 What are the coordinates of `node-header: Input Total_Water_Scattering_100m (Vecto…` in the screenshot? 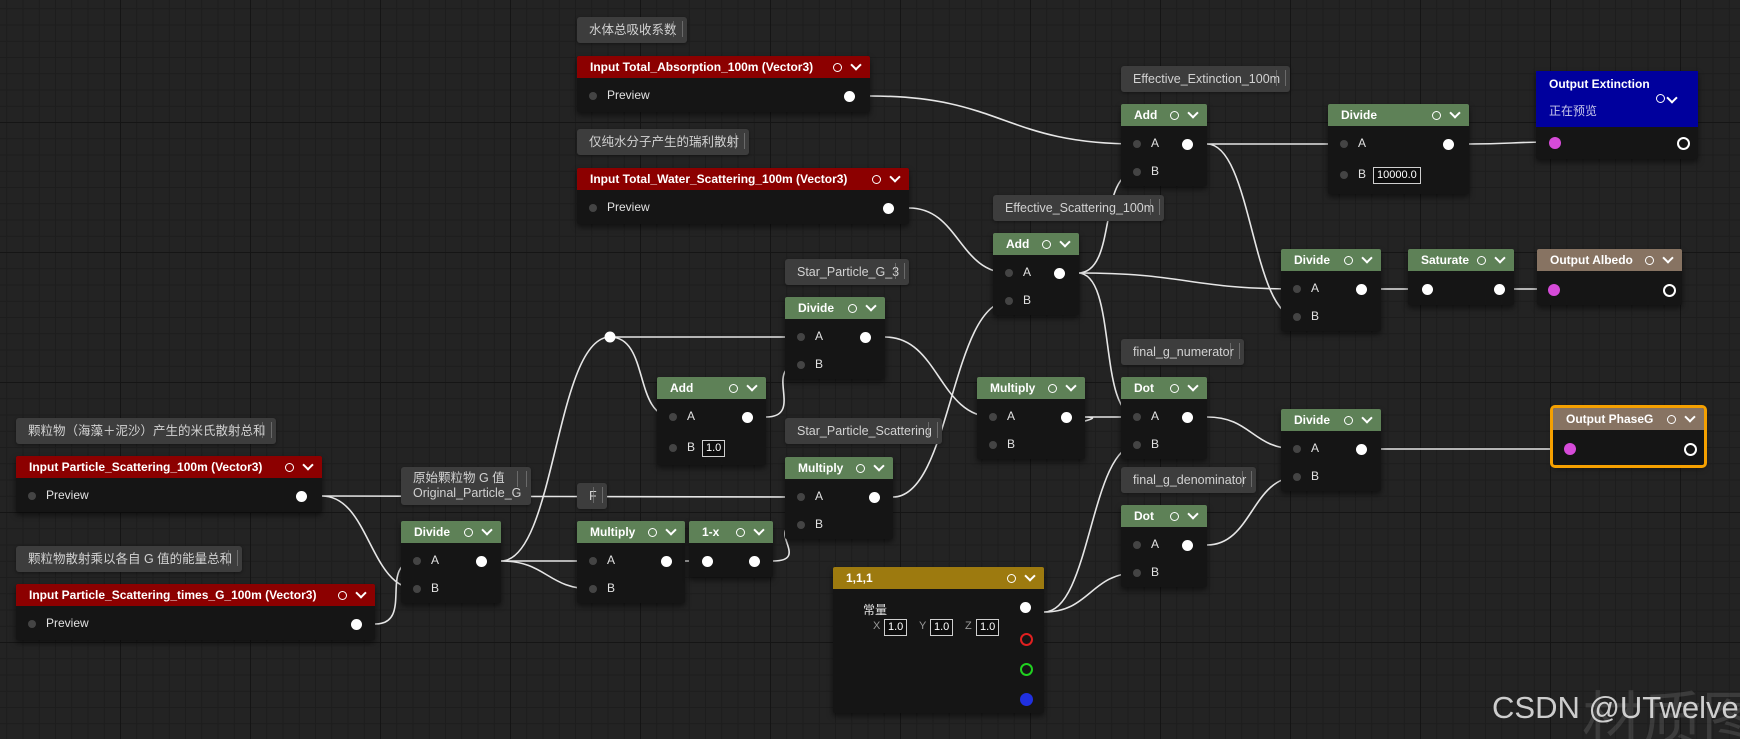 It's located at (743, 179).